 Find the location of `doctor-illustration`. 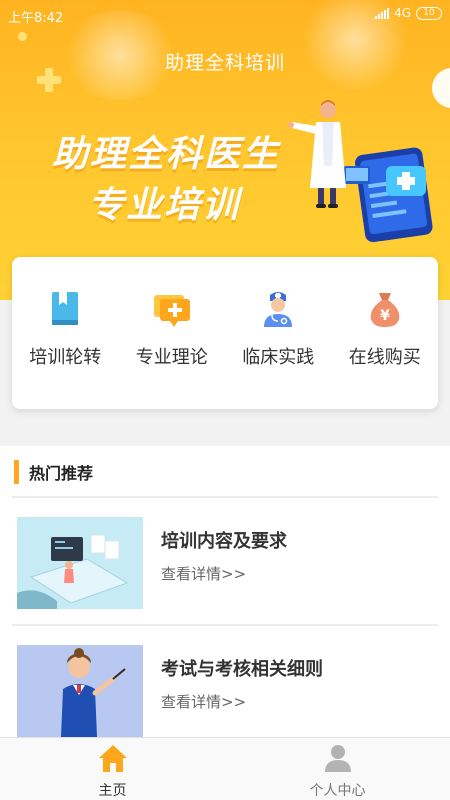

doctor-illustration is located at coordinates (360, 171).